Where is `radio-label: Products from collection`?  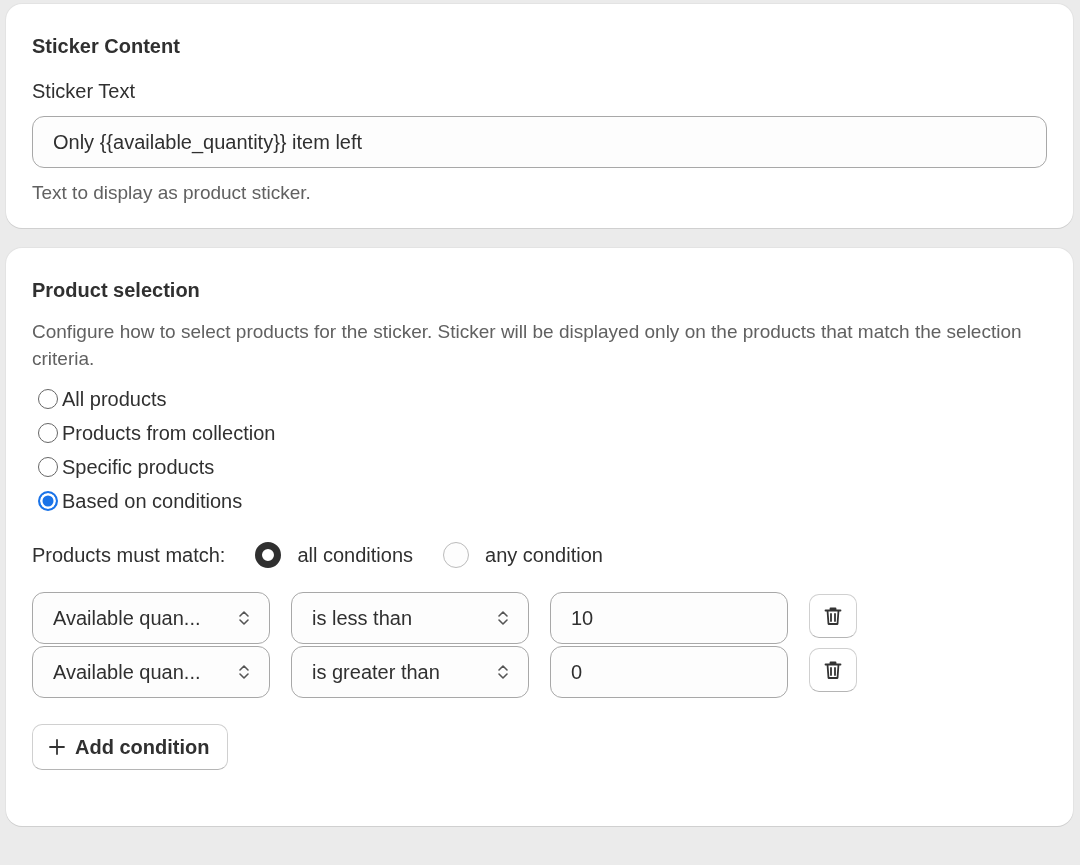
radio-label: Products from collection is located at coordinates (169, 433).